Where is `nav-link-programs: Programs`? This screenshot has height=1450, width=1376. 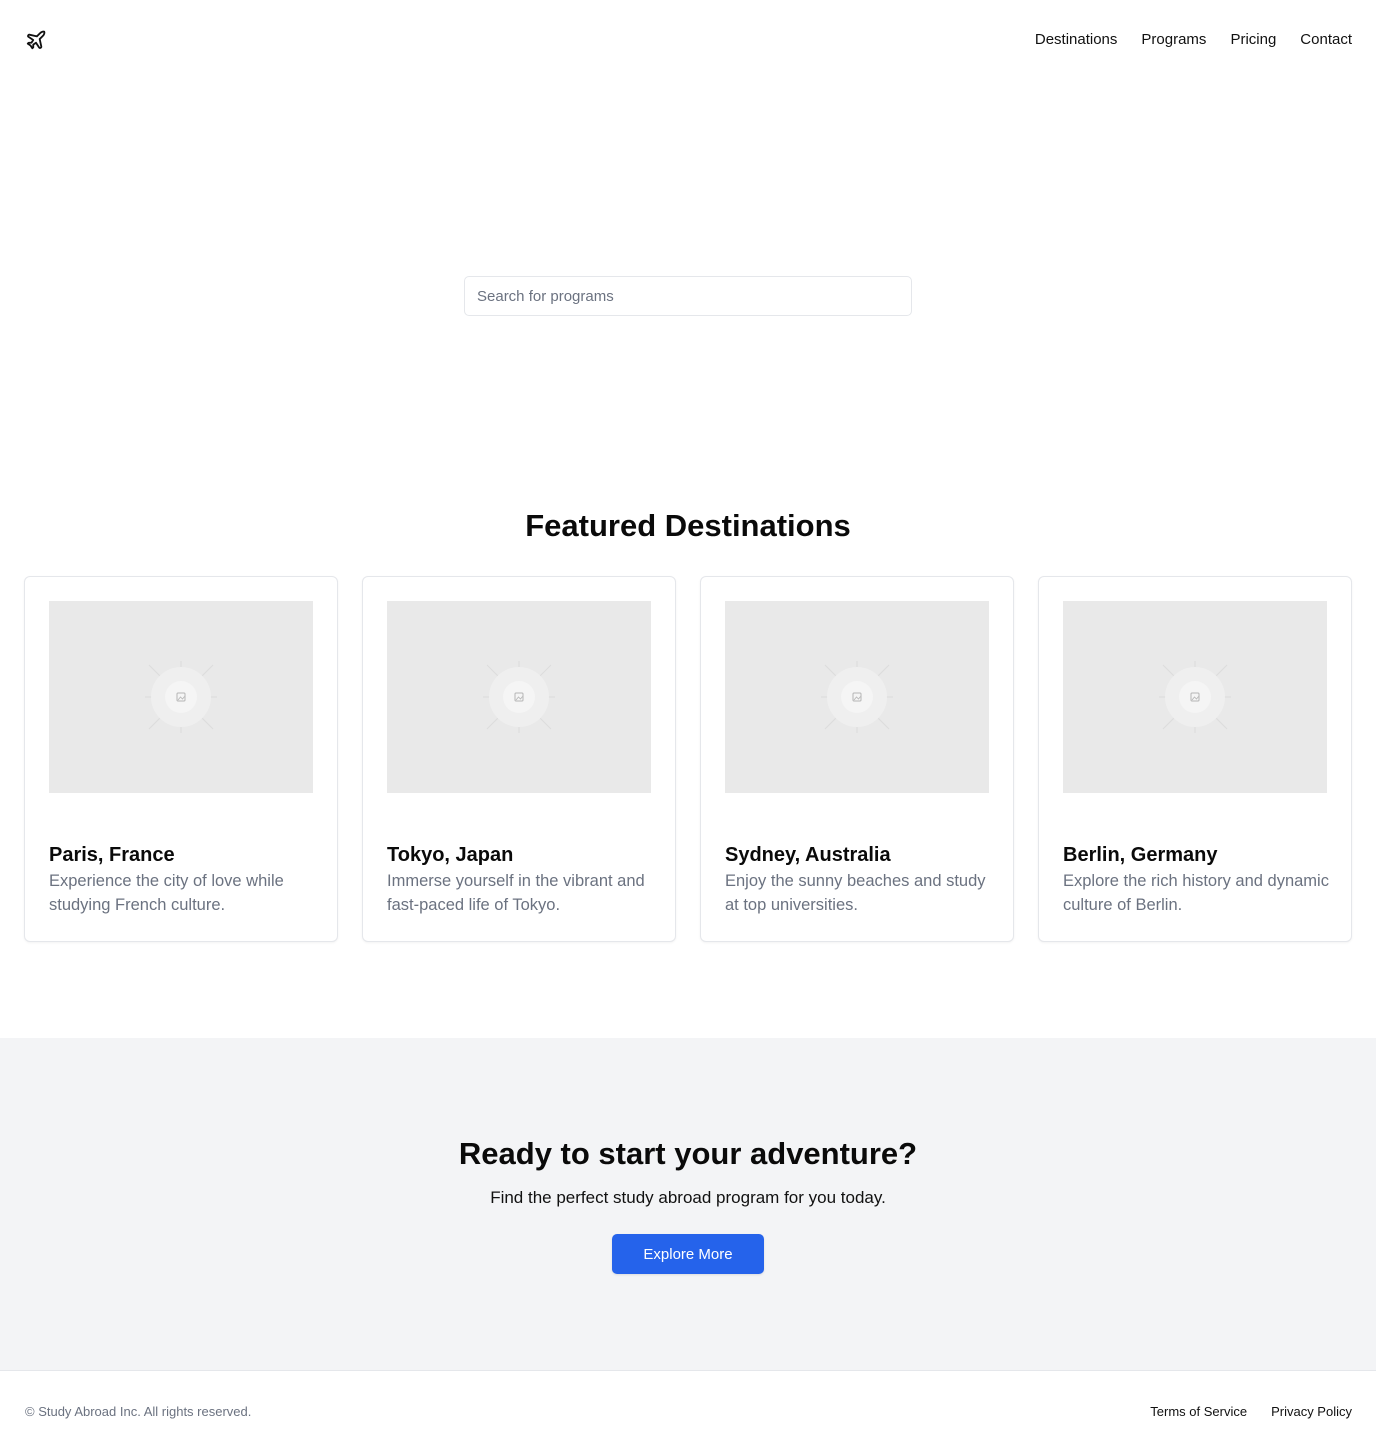
nav-link-programs: Programs is located at coordinates (1173, 40).